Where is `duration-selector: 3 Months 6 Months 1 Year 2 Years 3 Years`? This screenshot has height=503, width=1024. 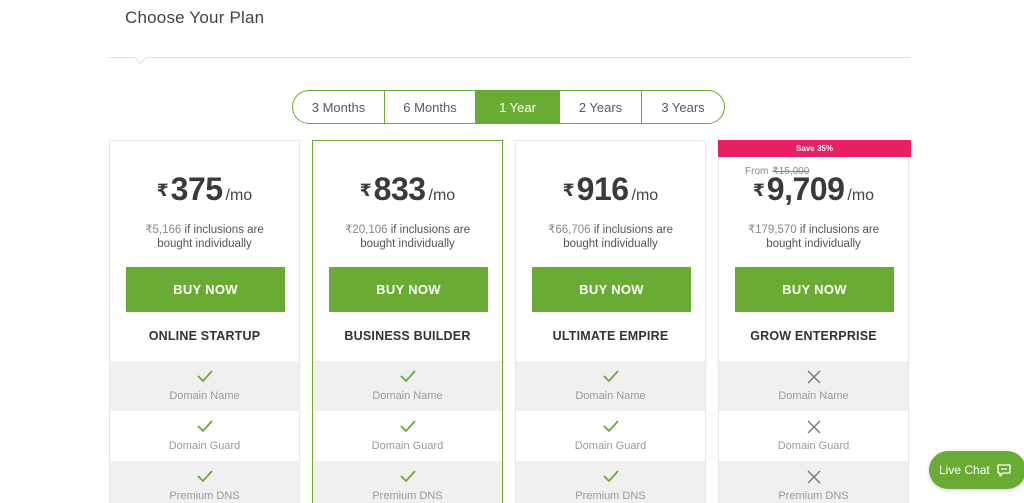 duration-selector: 3 Months 6 Months 1 Year 2 Years 3 Years is located at coordinates (508, 107).